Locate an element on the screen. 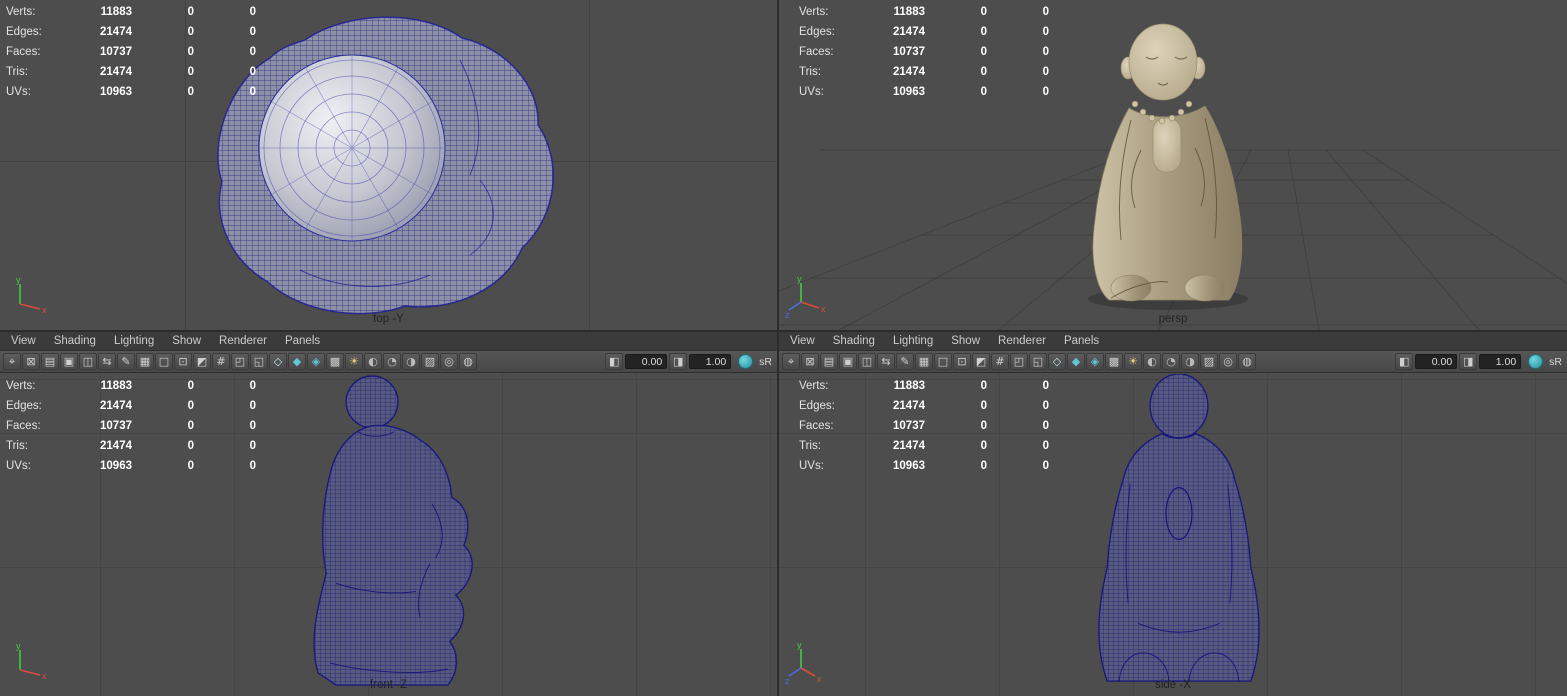  front-view-wireframe-model is located at coordinates (393, 530).